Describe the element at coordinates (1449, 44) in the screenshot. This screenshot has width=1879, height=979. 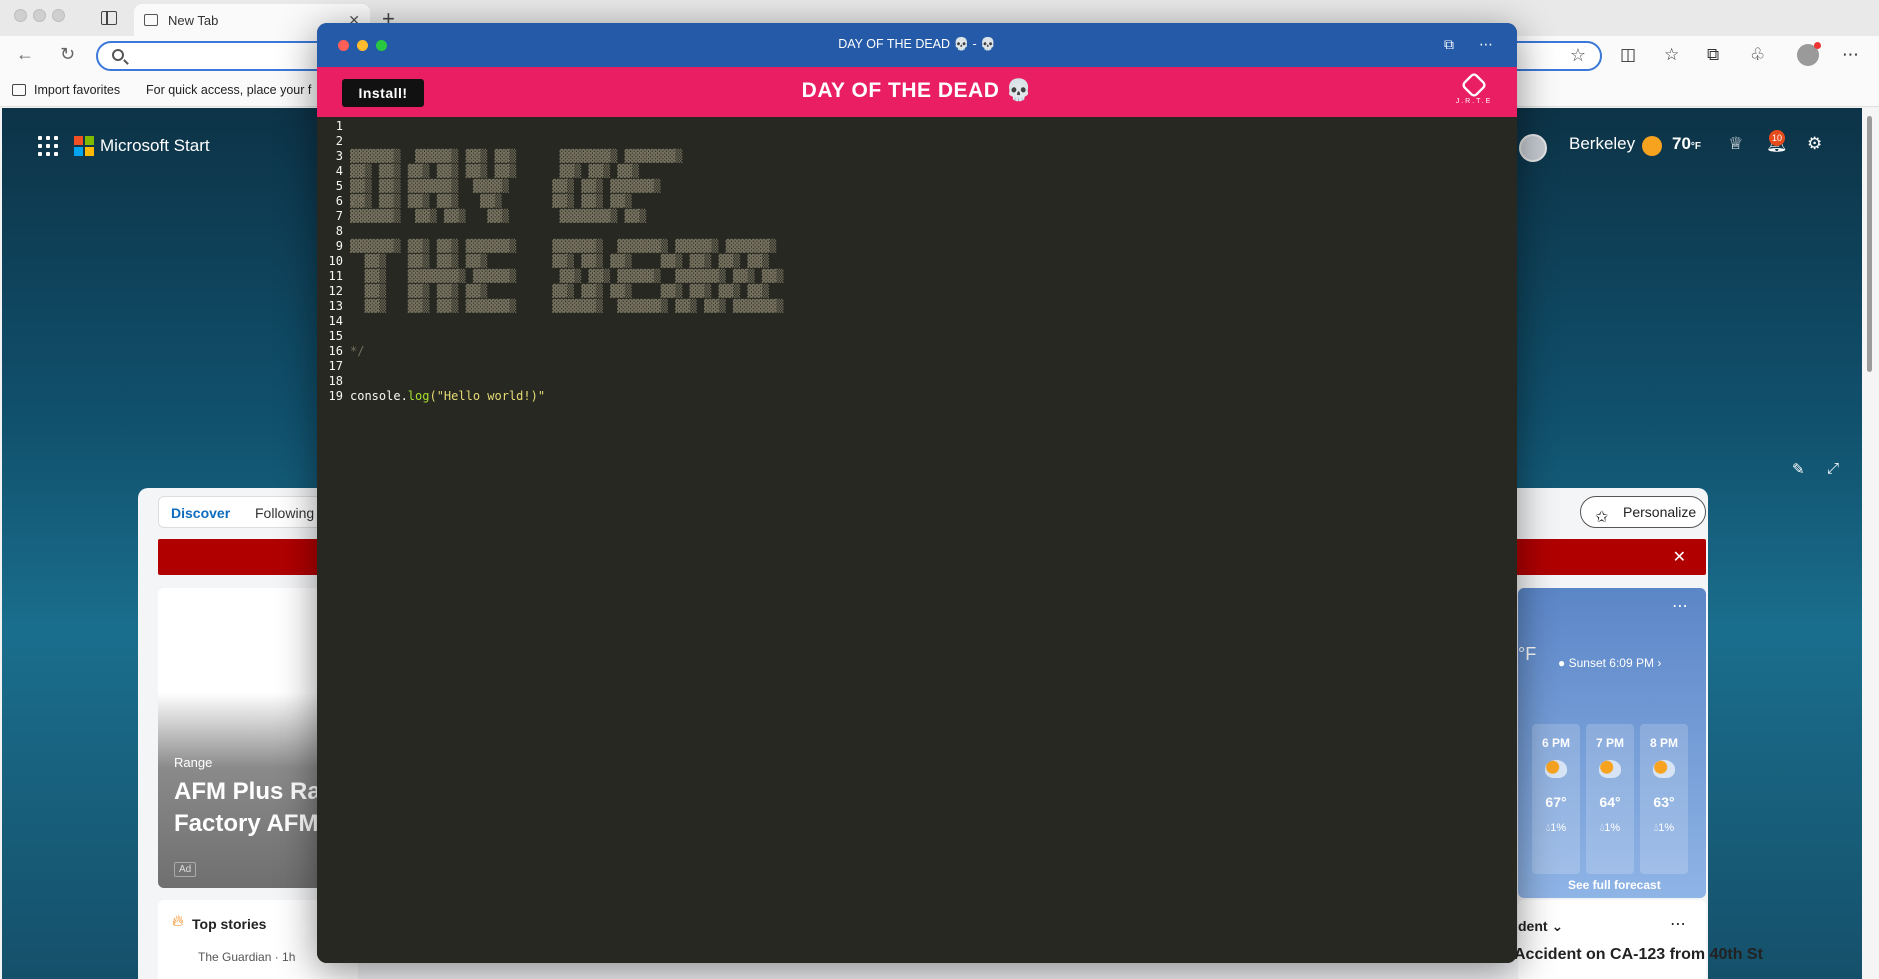
I see `app-cast-icon: ⧉` at that location.